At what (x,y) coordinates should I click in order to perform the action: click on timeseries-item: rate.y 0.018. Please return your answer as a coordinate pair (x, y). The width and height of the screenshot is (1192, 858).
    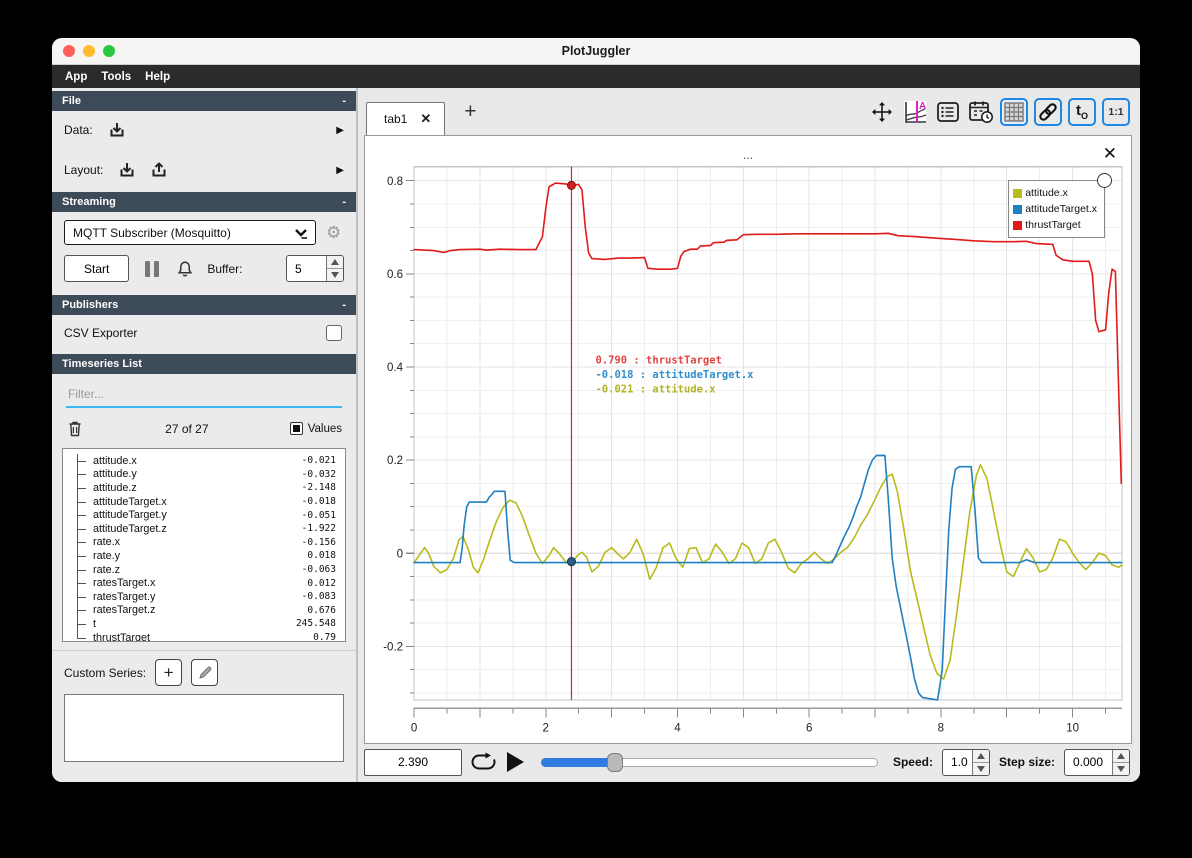
    Looking at the image, I should click on (204, 556).